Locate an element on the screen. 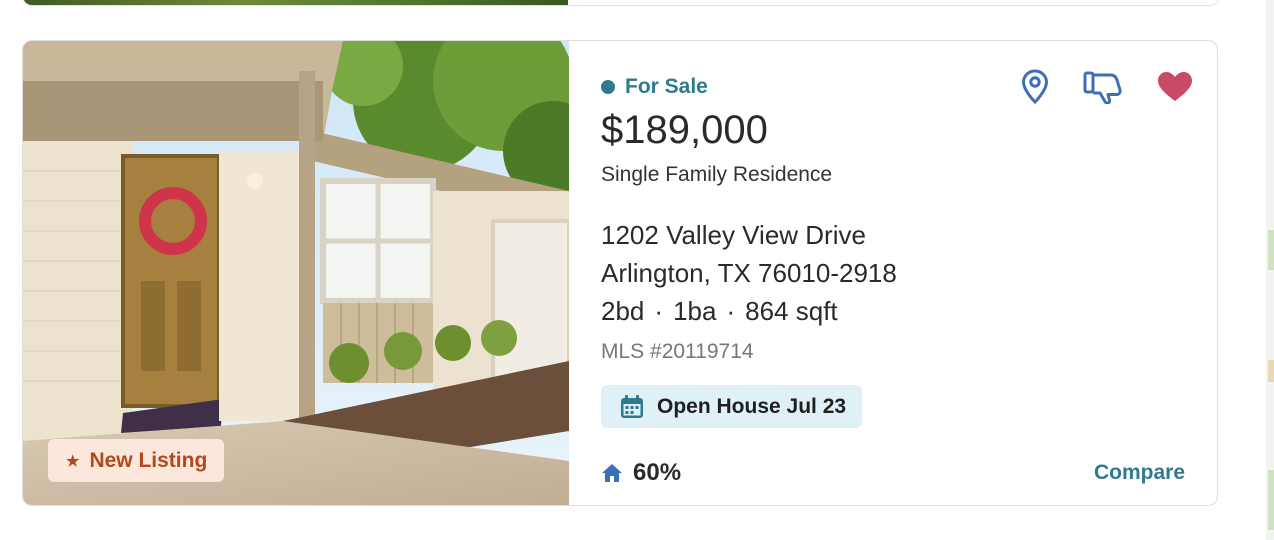 This screenshot has height=540, width=1274. heart-icon is located at coordinates (1175, 87).